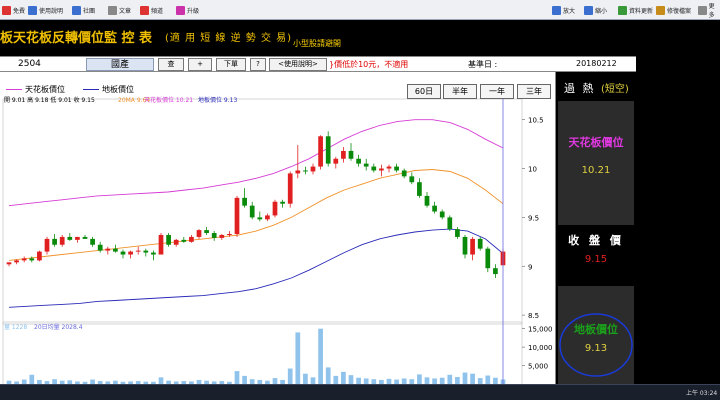  What do you see at coordinates (67, 89) in the screenshot?
I see `chart-legend: 天花板價位 地板價位` at bounding box center [67, 89].